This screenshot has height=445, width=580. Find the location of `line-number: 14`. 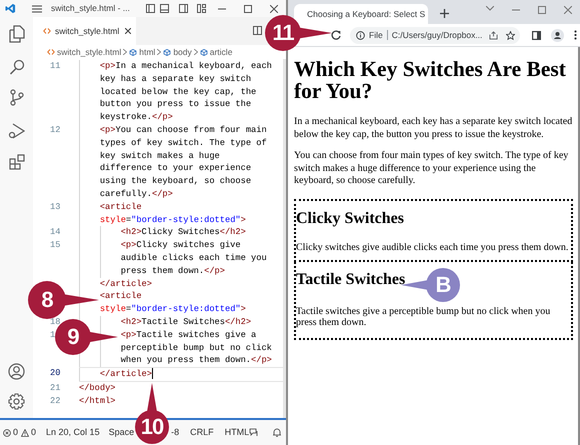

line-number: 14 is located at coordinates (56, 233).